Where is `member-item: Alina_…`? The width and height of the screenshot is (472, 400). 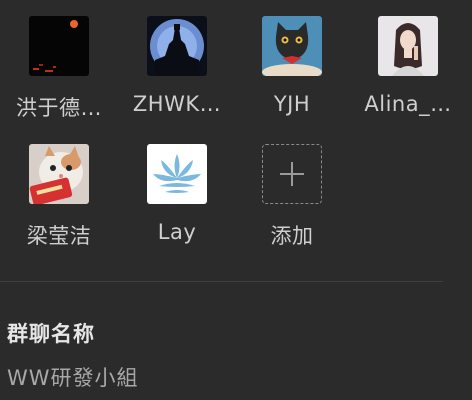 member-item: Alina_… is located at coordinates (408, 76).